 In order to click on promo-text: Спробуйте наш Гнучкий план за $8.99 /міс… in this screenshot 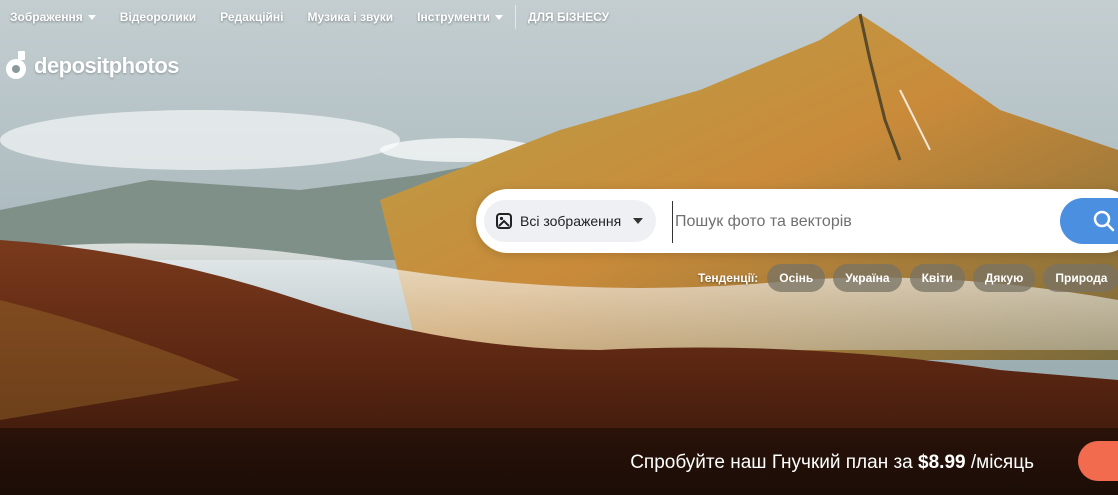, I will do `click(832, 463)`.